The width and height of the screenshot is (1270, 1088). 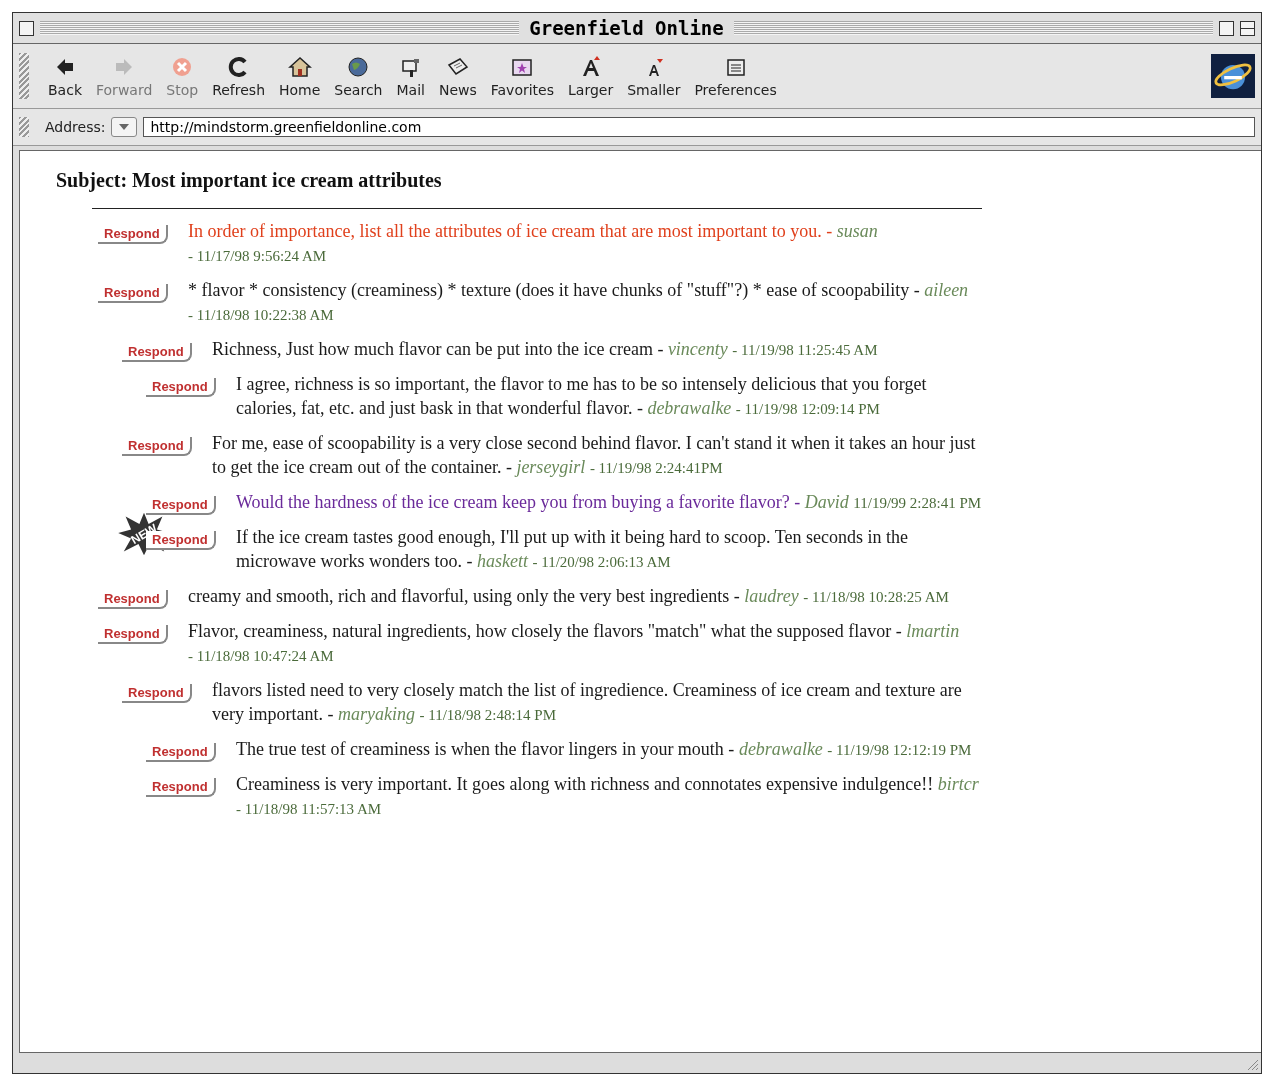 I want to click on toolbar-button: Home, so click(x=300, y=76).